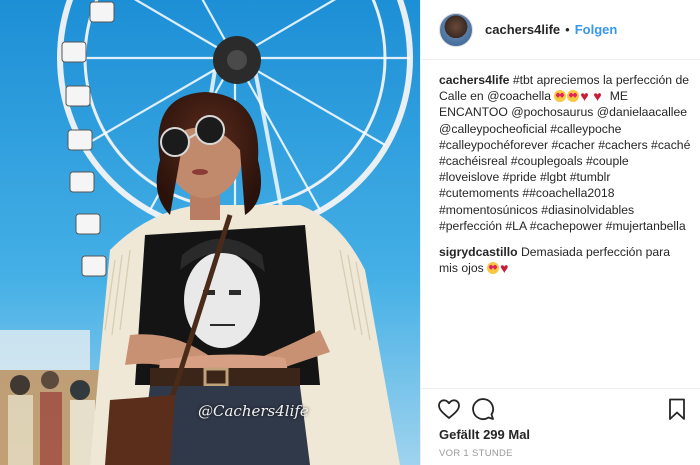  I want to click on comment-username: cachers4life, so click(474, 80).